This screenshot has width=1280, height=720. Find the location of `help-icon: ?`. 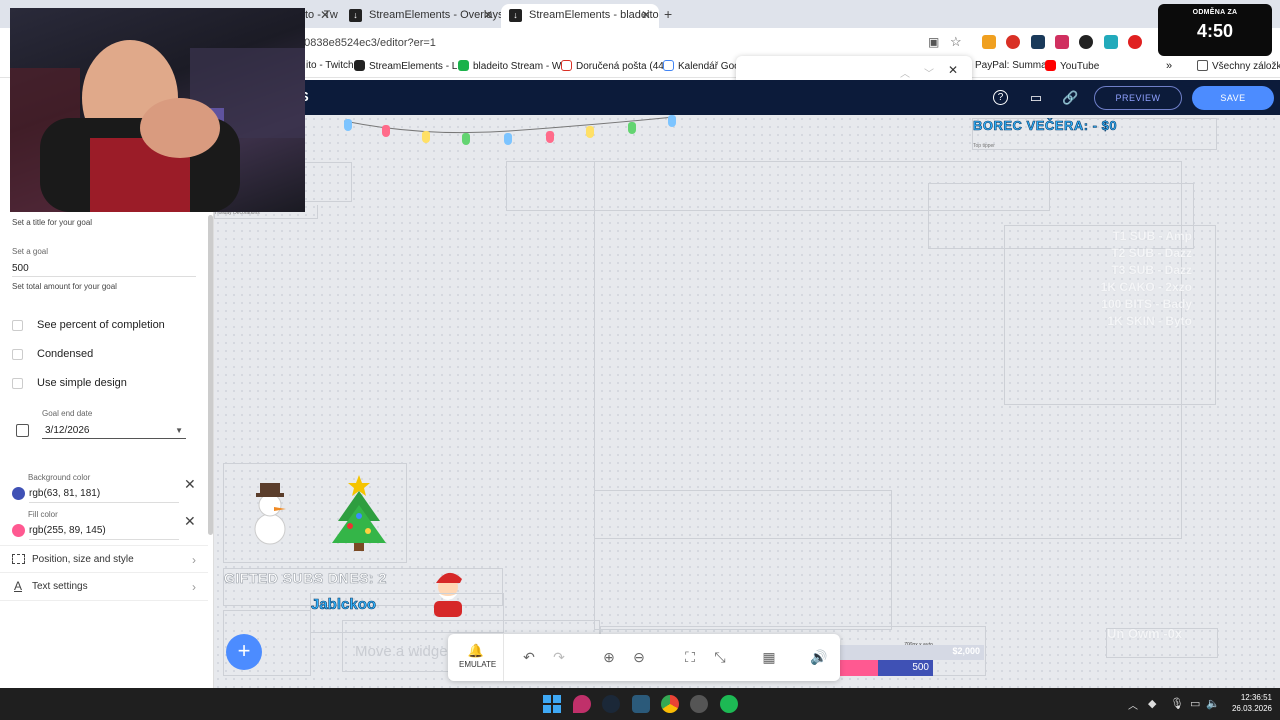

help-icon: ? is located at coordinates (1000, 97).